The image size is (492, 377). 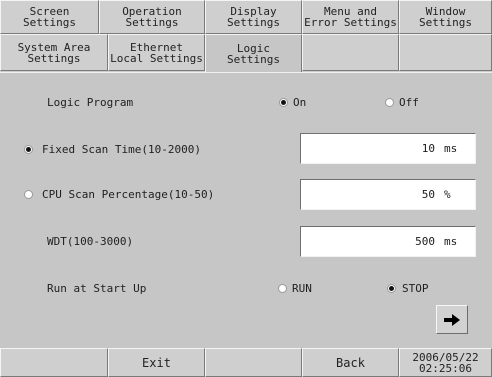 I want to click on clock-display: 2006/05/22 02:25:06, so click(x=445, y=362).